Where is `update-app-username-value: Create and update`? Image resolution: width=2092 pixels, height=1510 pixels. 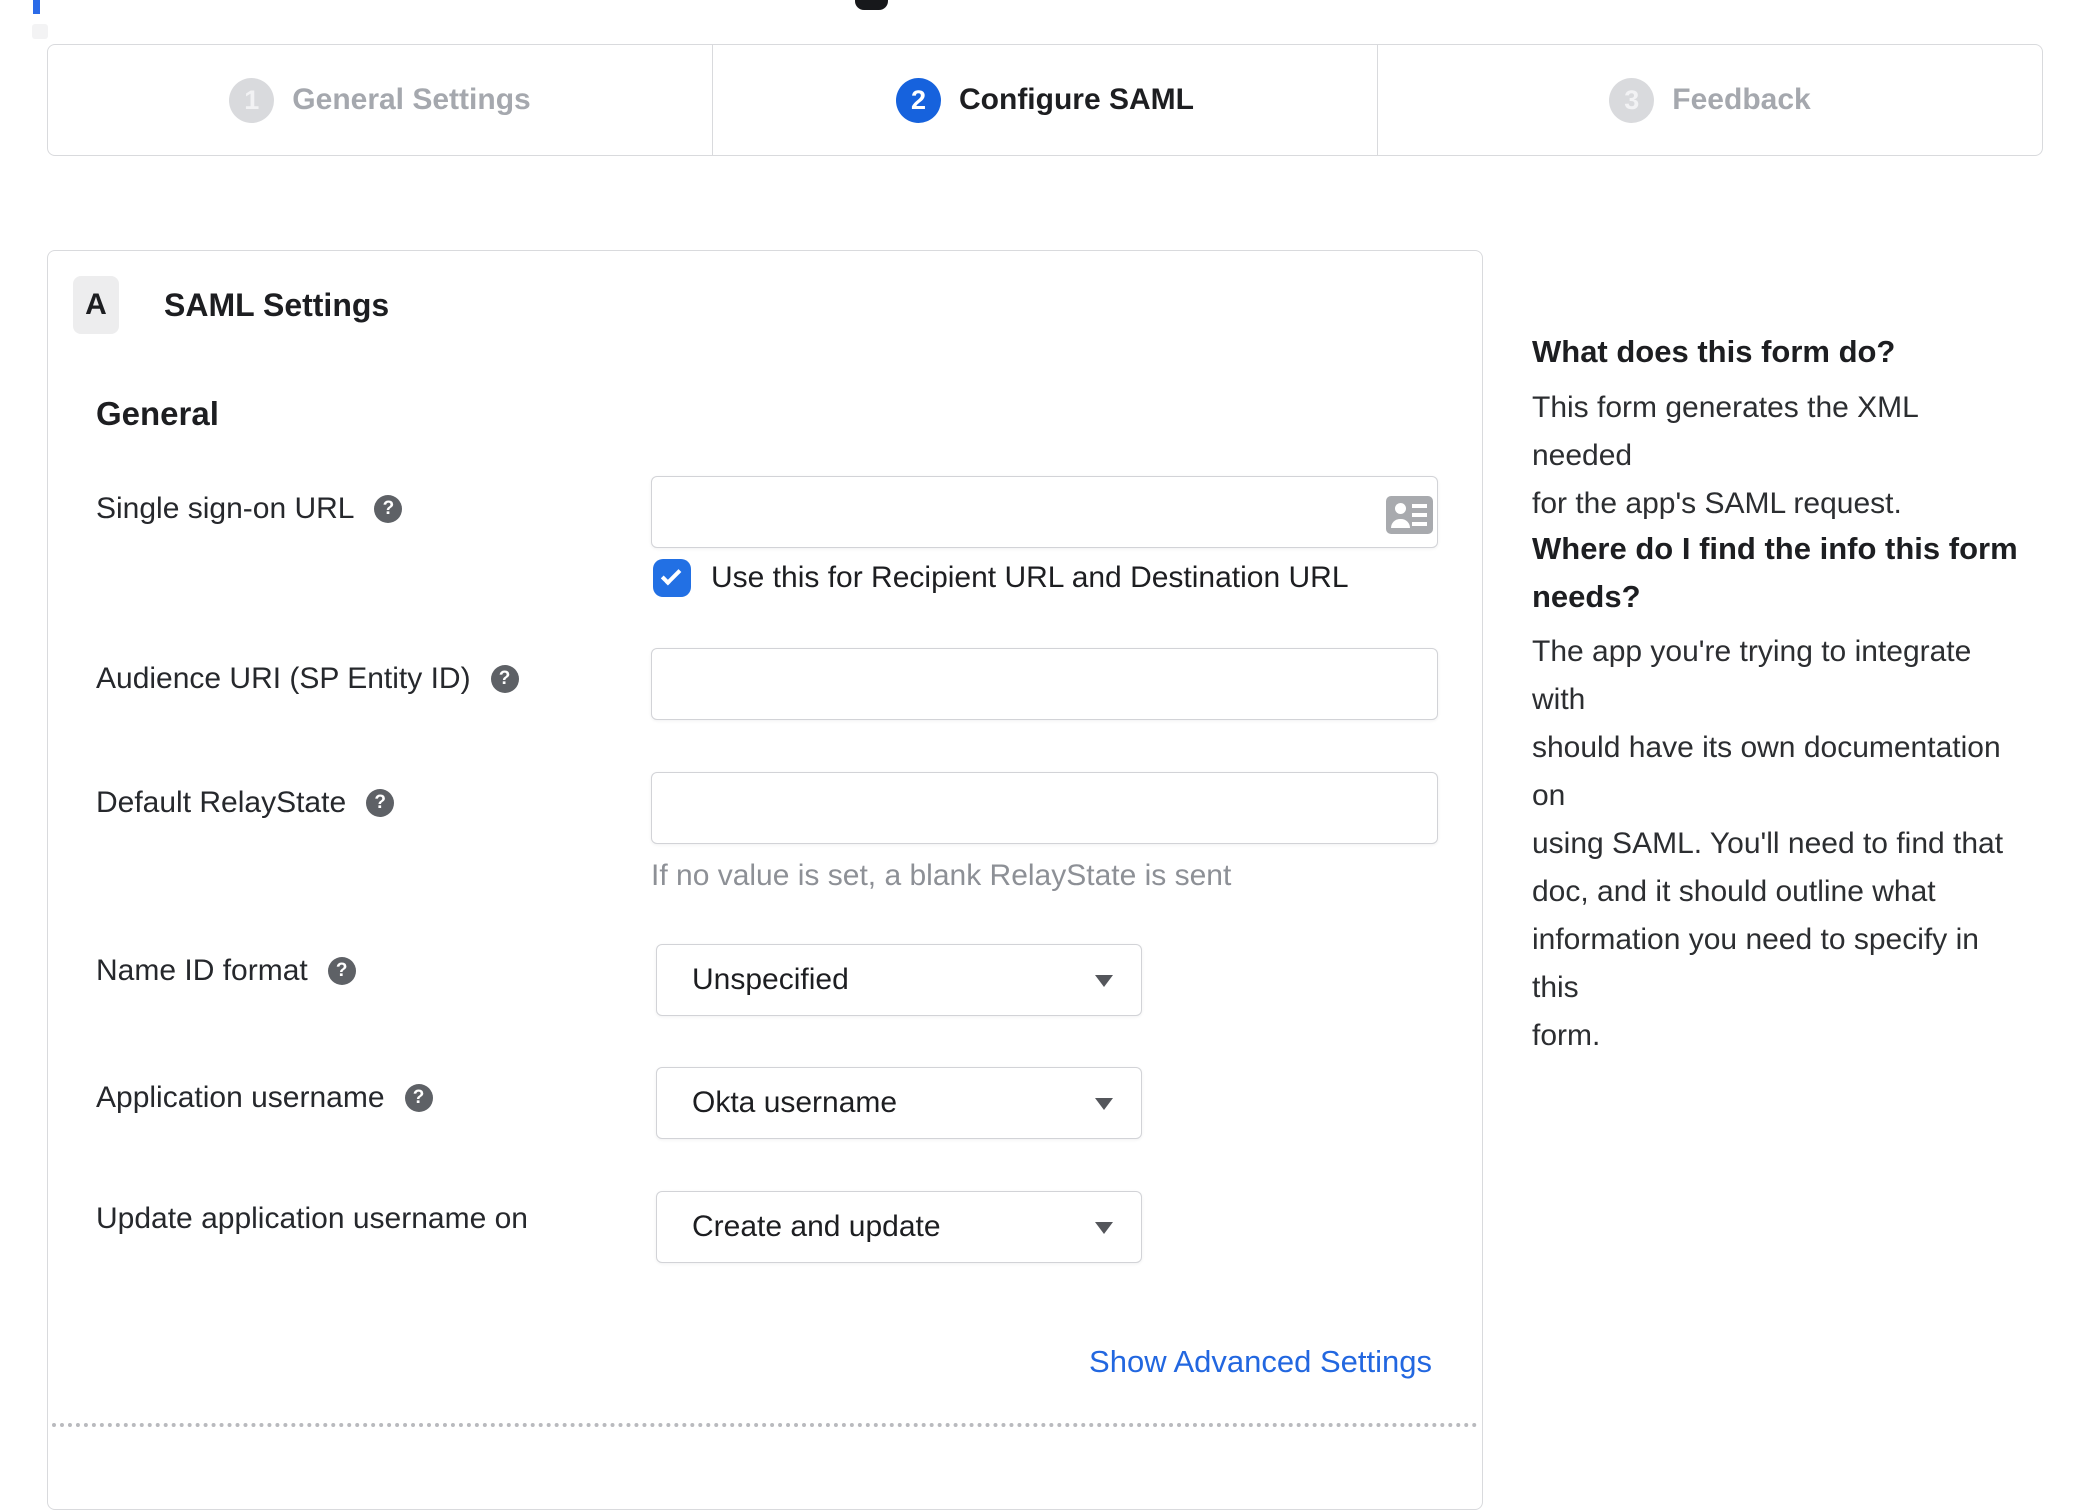
update-app-username-value: Create and update is located at coordinates (816, 1226).